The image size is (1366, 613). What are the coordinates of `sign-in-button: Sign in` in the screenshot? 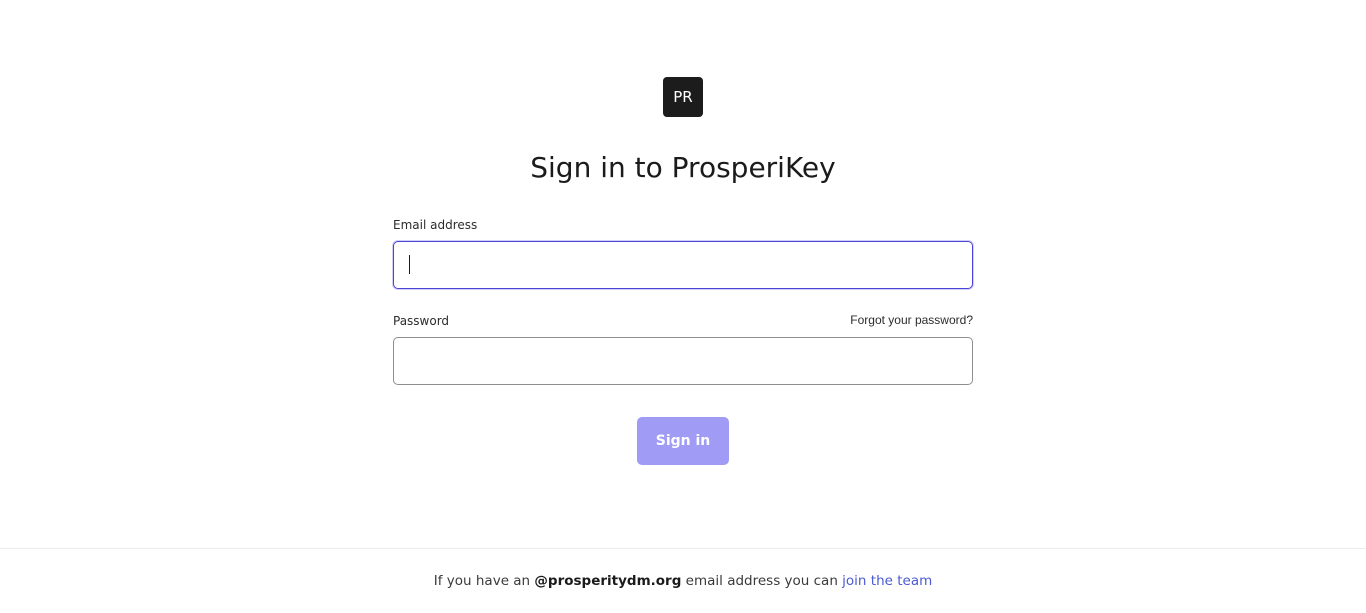 It's located at (683, 441).